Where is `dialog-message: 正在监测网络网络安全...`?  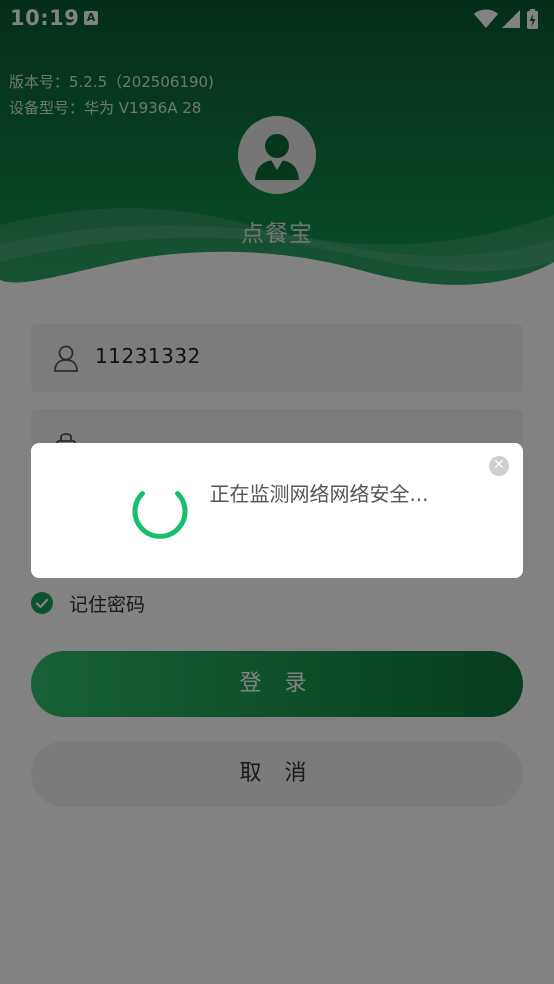 dialog-message: 正在监测网络网络安全... is located at coordinates (319, 494).